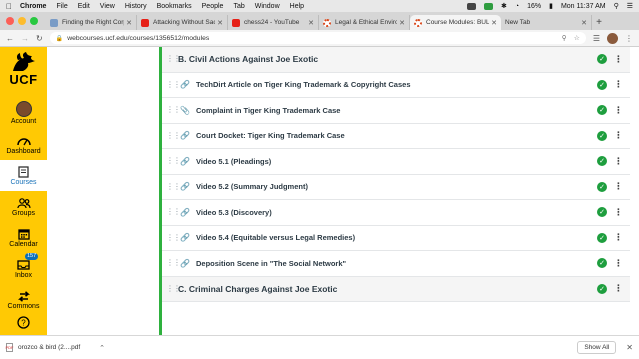 The image size is (639, 359). Describe the element at coordinates (34, 21) in the screenshot. I see `zoom-window-button` at that location.